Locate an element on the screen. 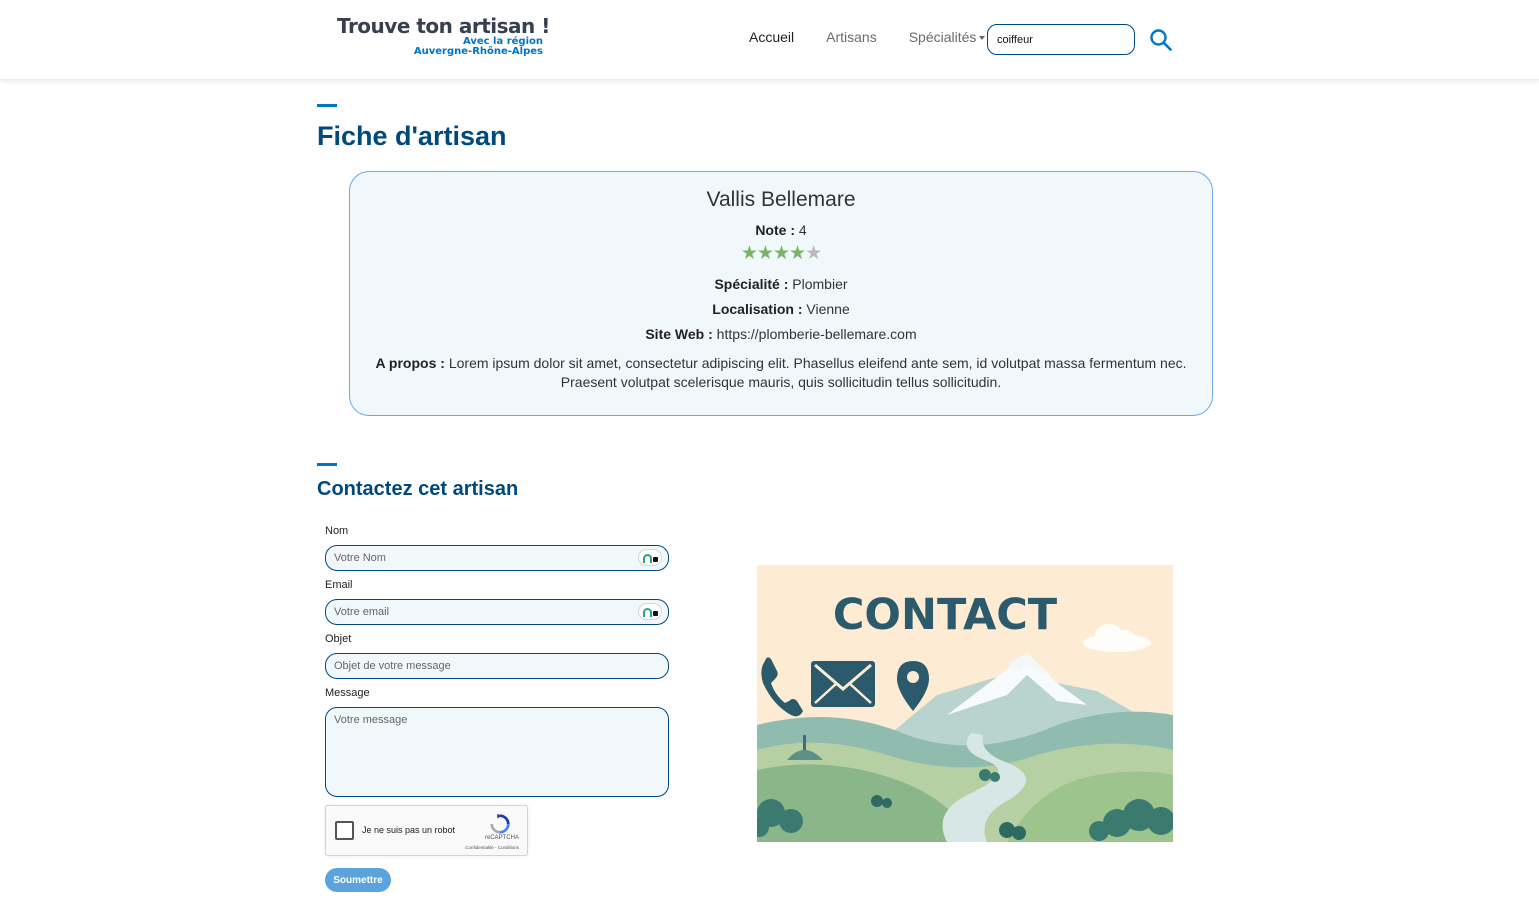 Image resolution: width=1539 pixels, height=903 pixels. envelope-icon is located at coordinates (843, 684).